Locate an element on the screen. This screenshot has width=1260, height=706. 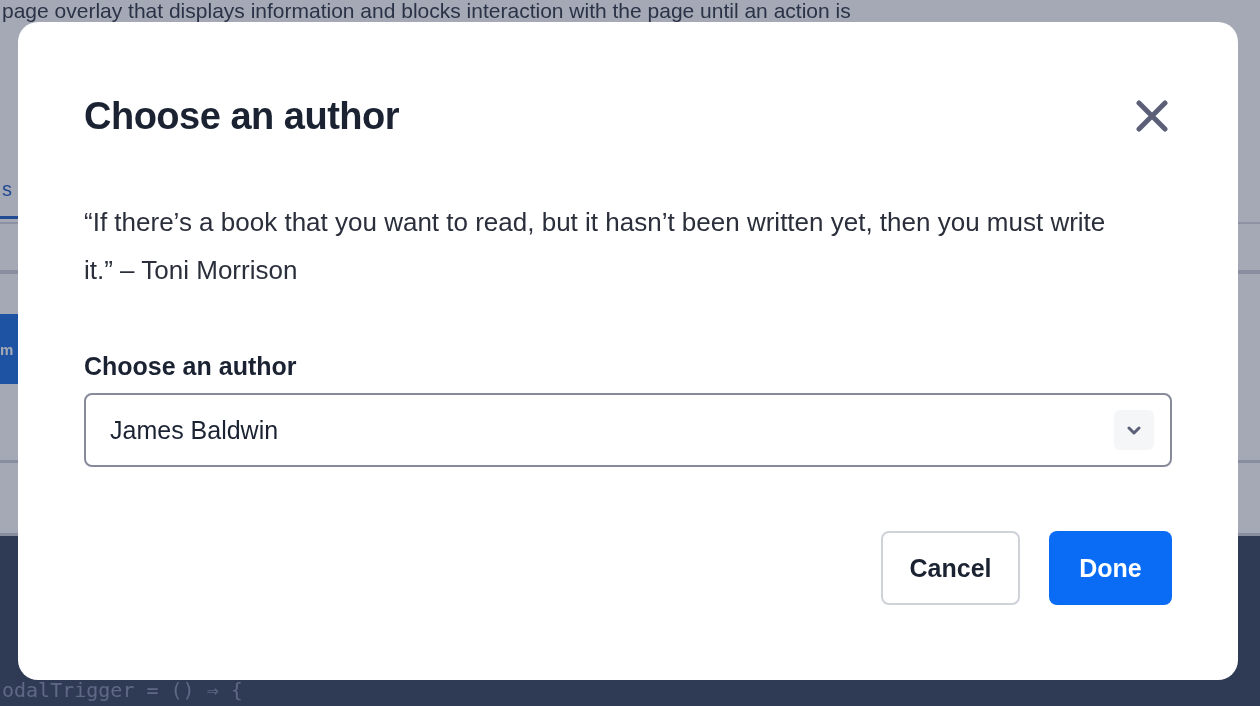
intro-text: page overlay that displays information and blocks interaction with the page until an action is is located at coordinates (426, 11).